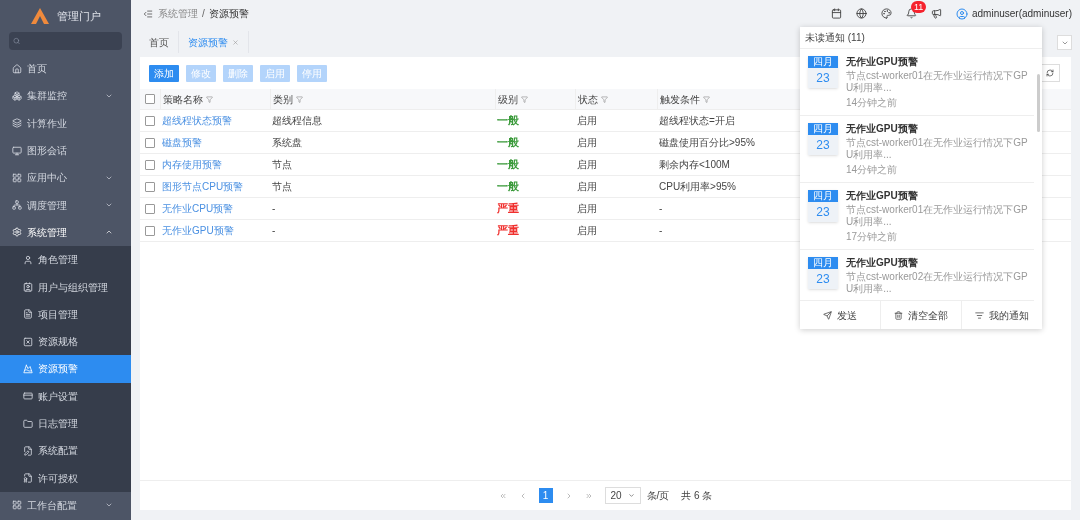 This screenshot has height=520, width=1080. What do you see at coordinates (287, 142) in the screenshot?
I see `table-cell: 系统盘` at bounding box center [287, 142].